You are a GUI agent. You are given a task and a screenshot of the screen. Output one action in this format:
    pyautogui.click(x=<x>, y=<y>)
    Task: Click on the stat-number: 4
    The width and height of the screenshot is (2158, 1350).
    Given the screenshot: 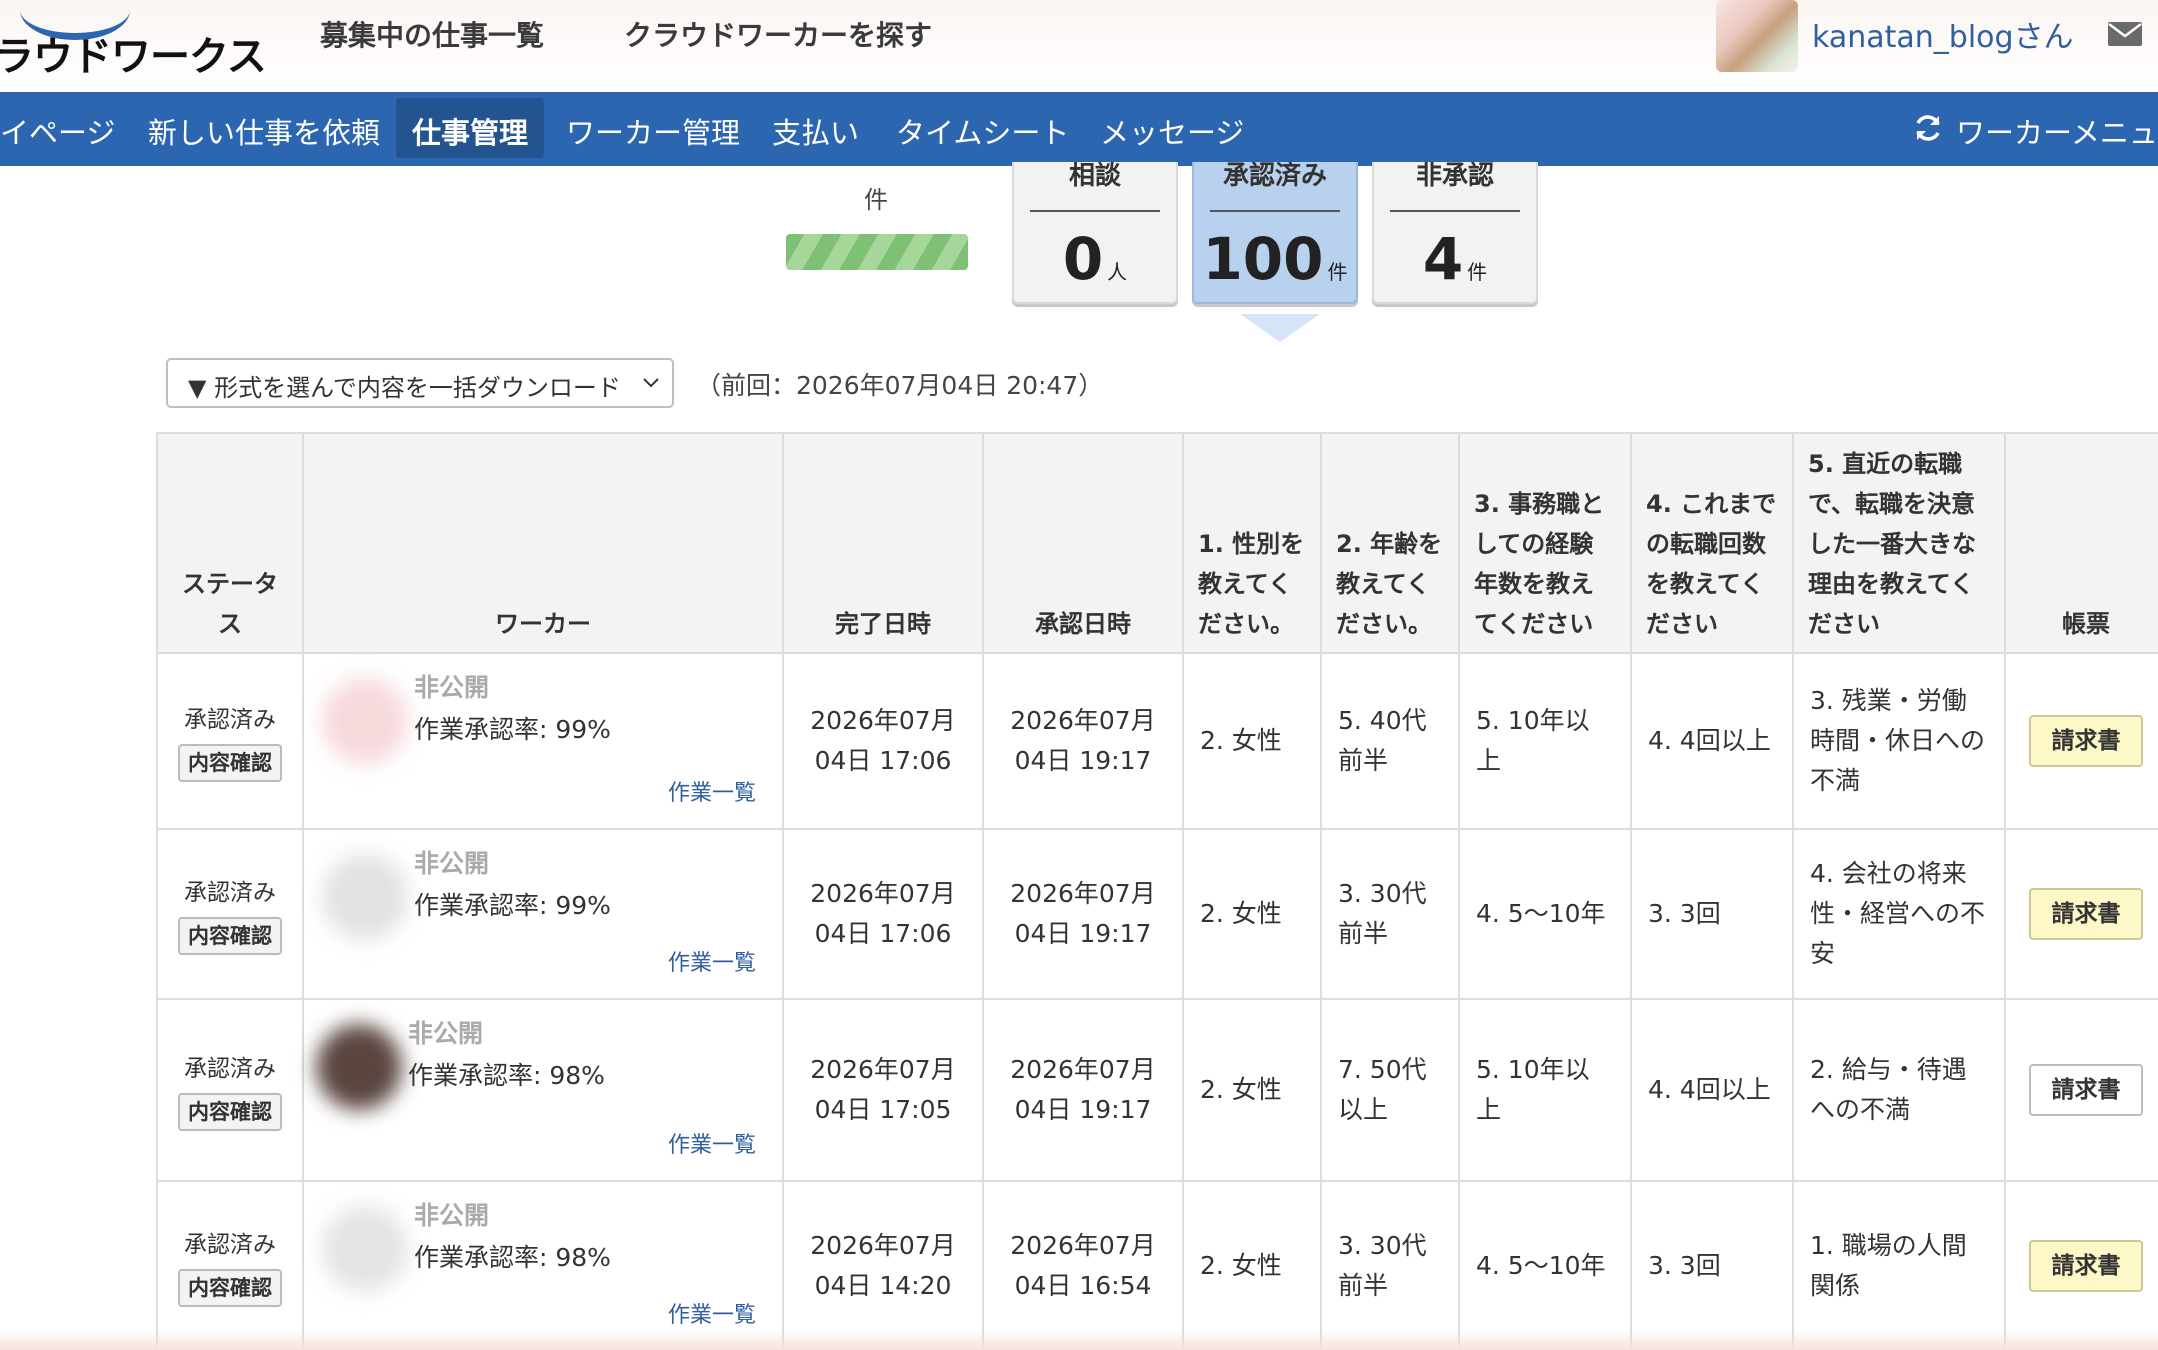 What is the action you would take?
    pyautogui.click(x=1443, y=259)
    